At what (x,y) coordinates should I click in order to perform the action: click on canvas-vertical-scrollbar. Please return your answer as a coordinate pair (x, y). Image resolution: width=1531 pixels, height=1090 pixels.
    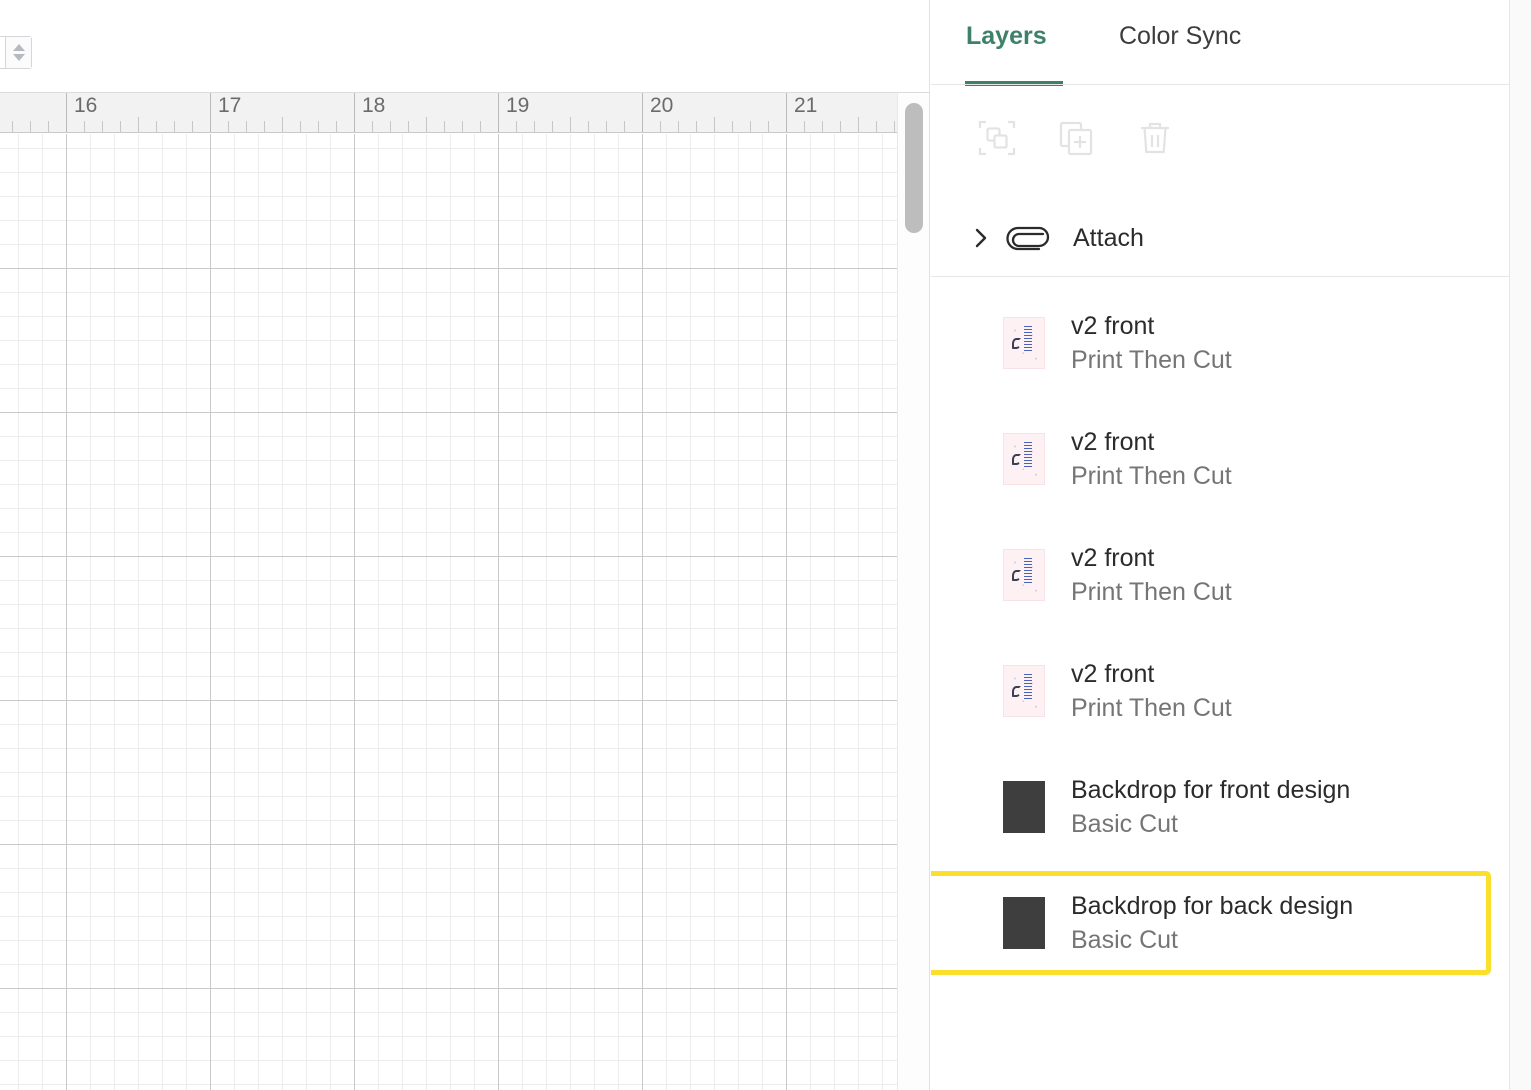
    Looking at the image, I should click on (913, 591).